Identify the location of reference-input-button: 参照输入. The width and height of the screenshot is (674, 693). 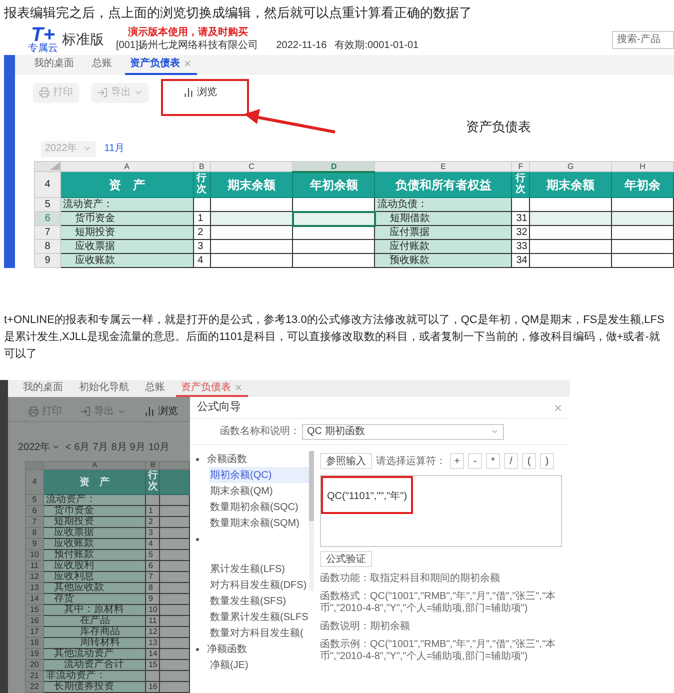
(346, 461).